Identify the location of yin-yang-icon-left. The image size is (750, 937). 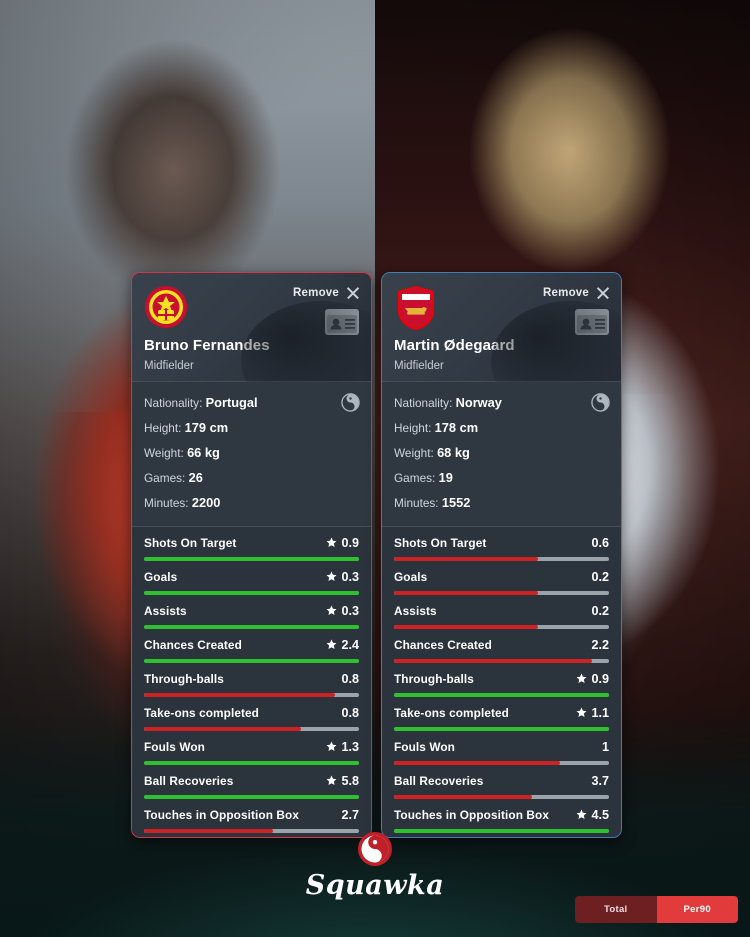
(350, 402).